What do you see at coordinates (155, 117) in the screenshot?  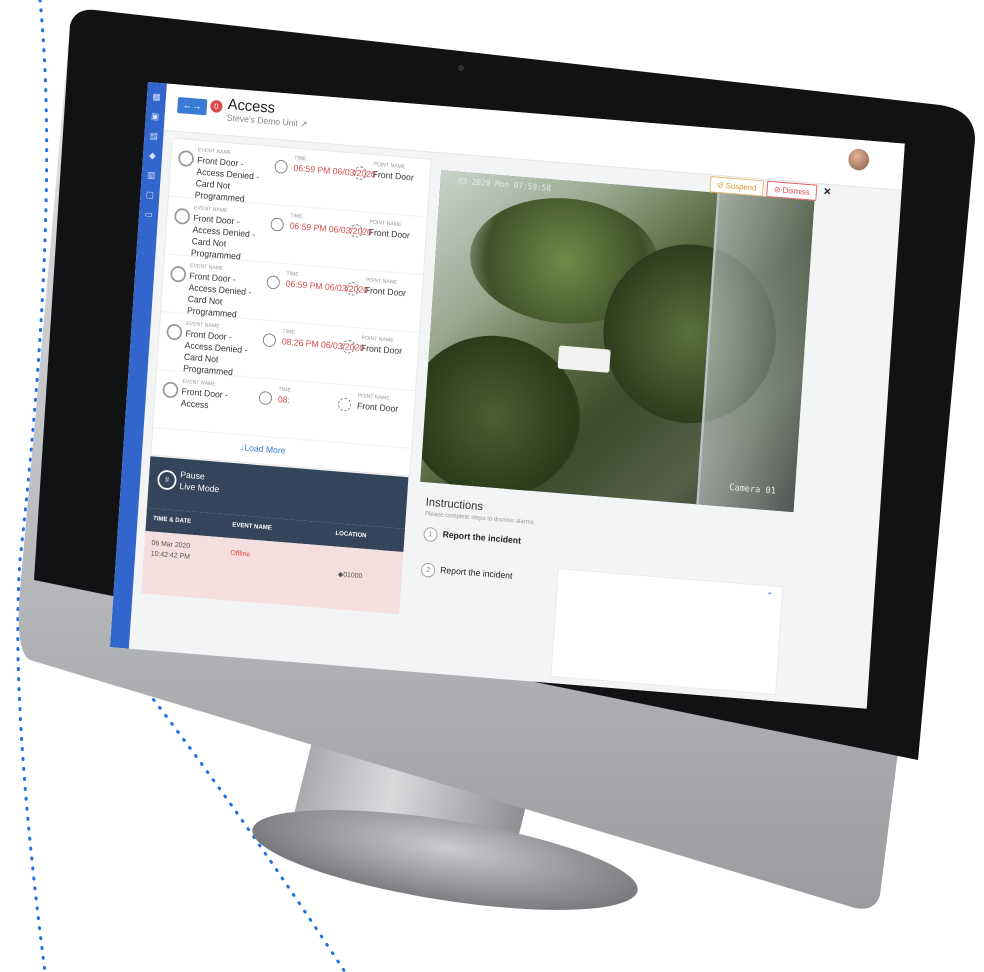 I see `contacts-icon: ▣` at bounding box center [155, 117].